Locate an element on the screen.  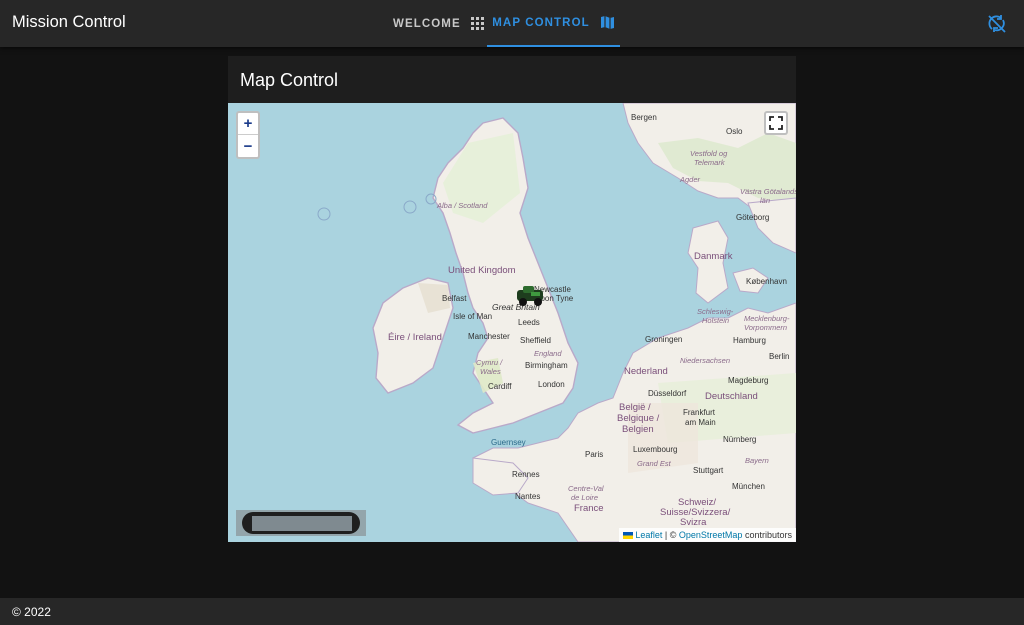
map-label: København is located at coordinates (766, 281).